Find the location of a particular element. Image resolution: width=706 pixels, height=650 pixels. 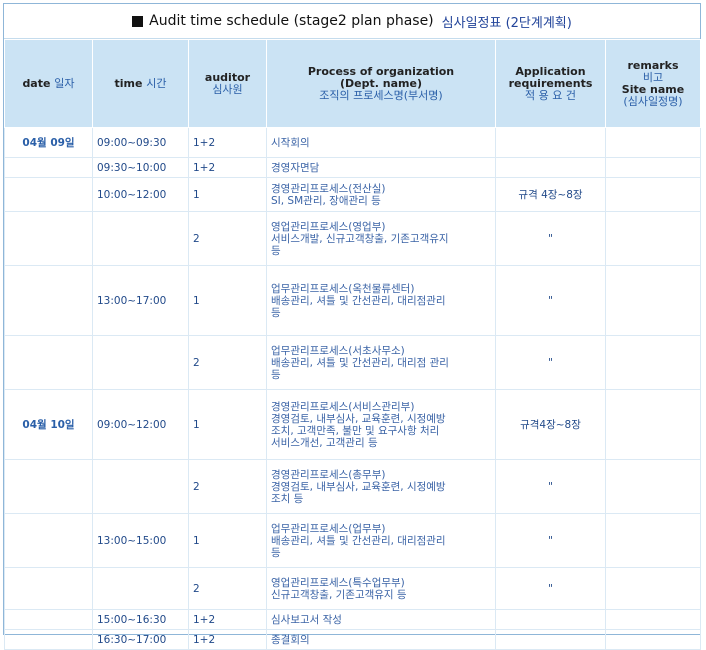

process-cell: 업무관리프로세스(서초사무소) 배송관리, 셔틀 및 간선관리, 대리점 관리 등 is located at coordinates (381, 362).